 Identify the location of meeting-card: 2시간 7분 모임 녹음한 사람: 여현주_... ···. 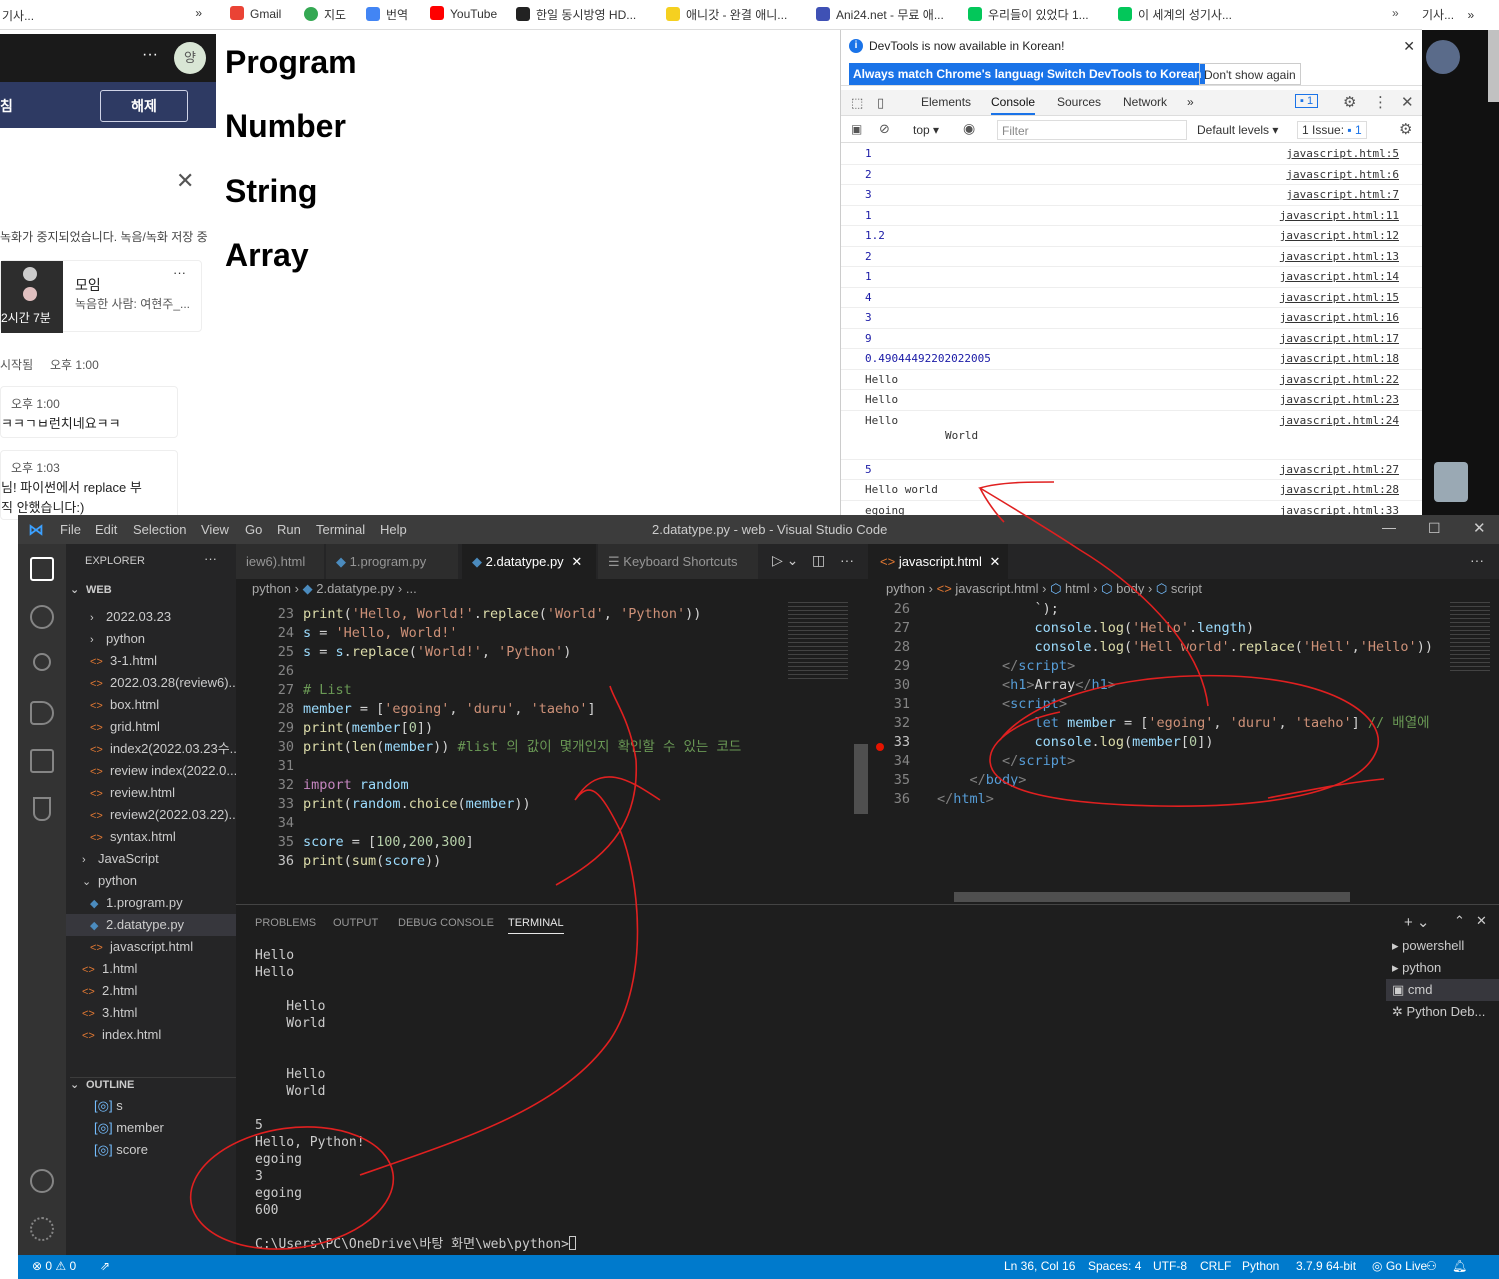
(101, 296).